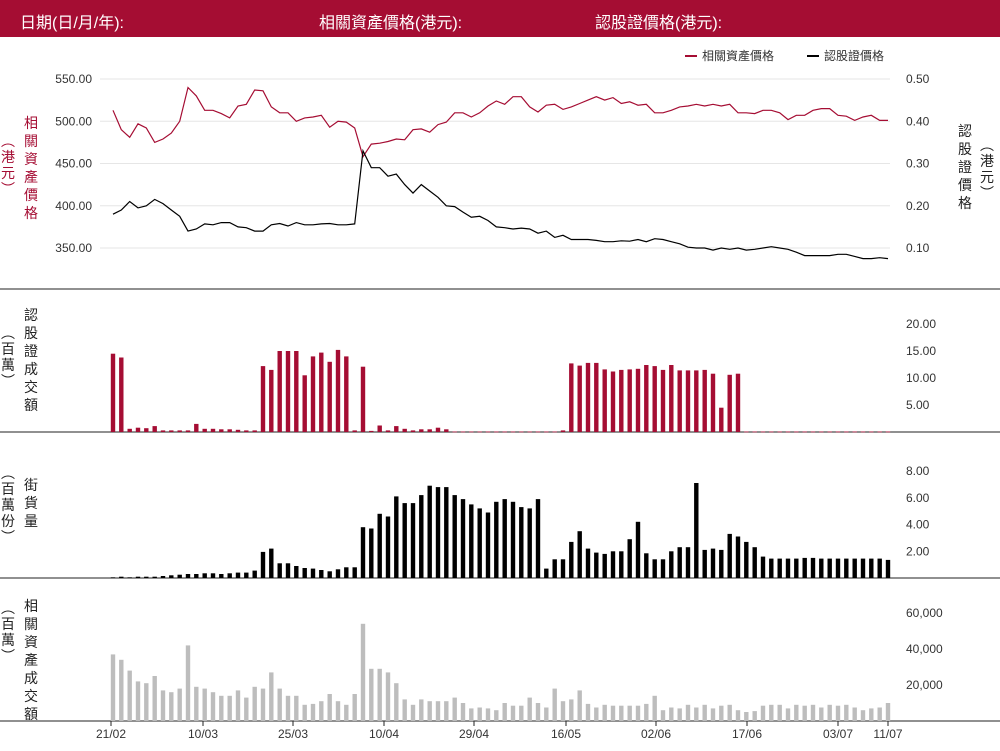  I want to click on warrant-turnover-tick-label: 15.00, so click(921, 351).